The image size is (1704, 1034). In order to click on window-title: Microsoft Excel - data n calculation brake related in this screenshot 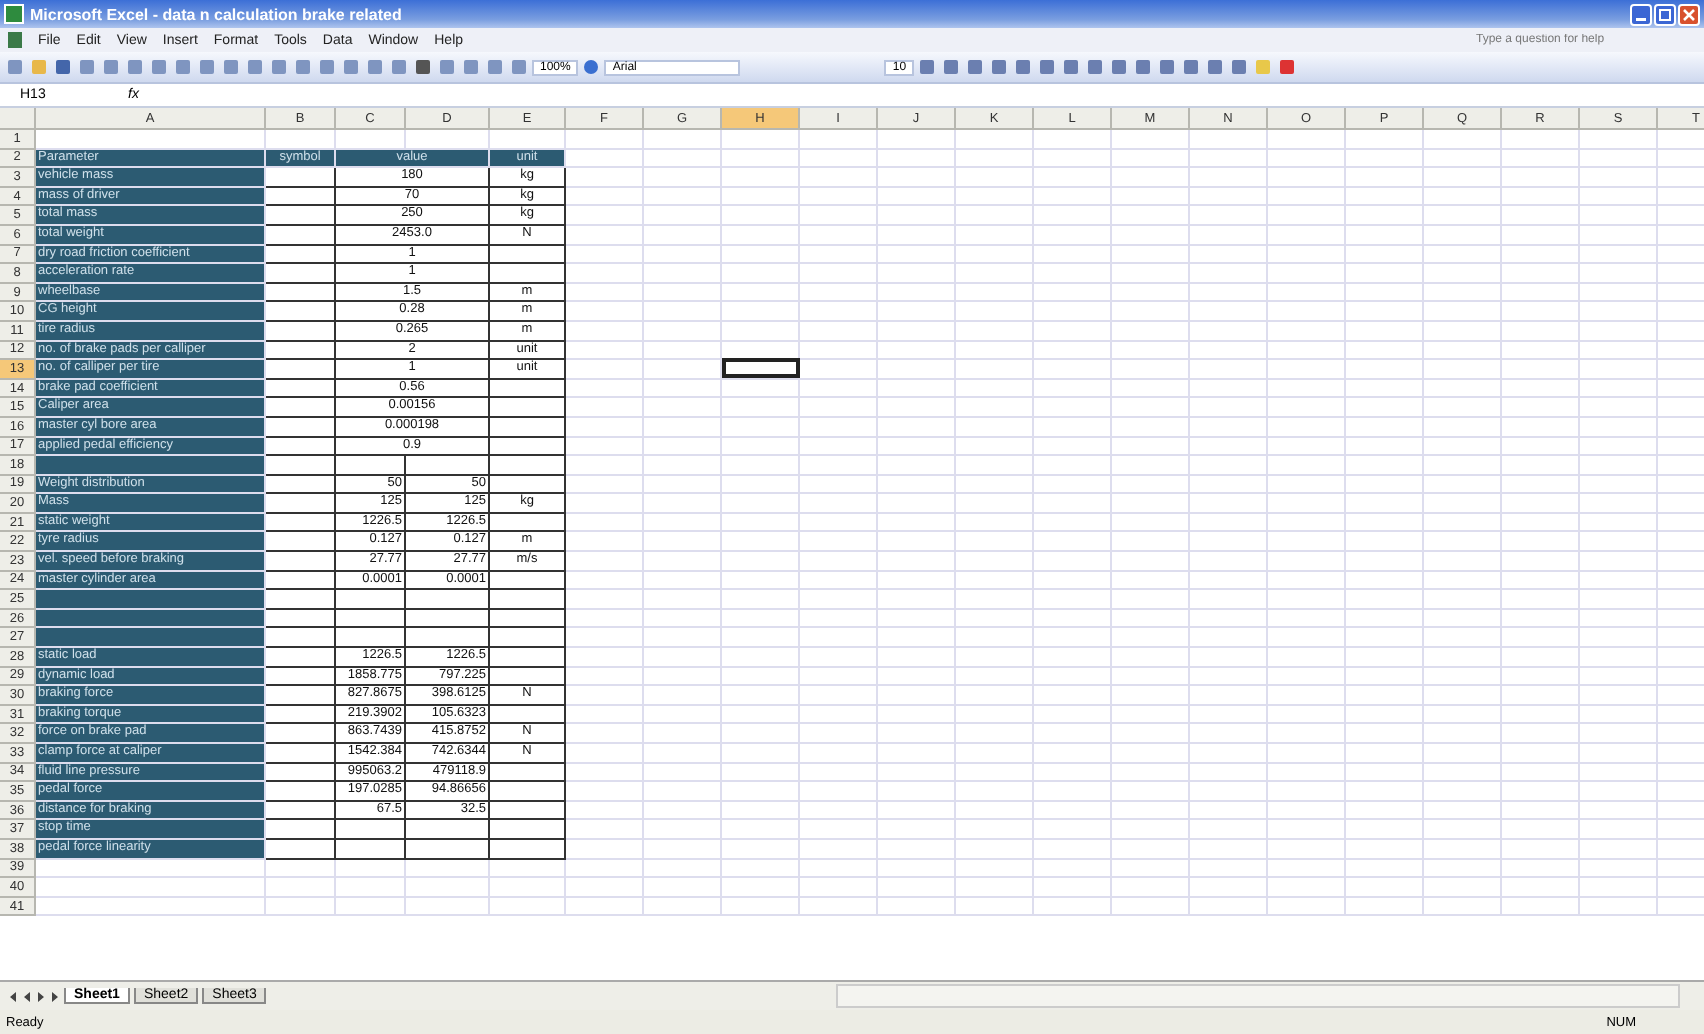, I will do `click(216, 14)`.